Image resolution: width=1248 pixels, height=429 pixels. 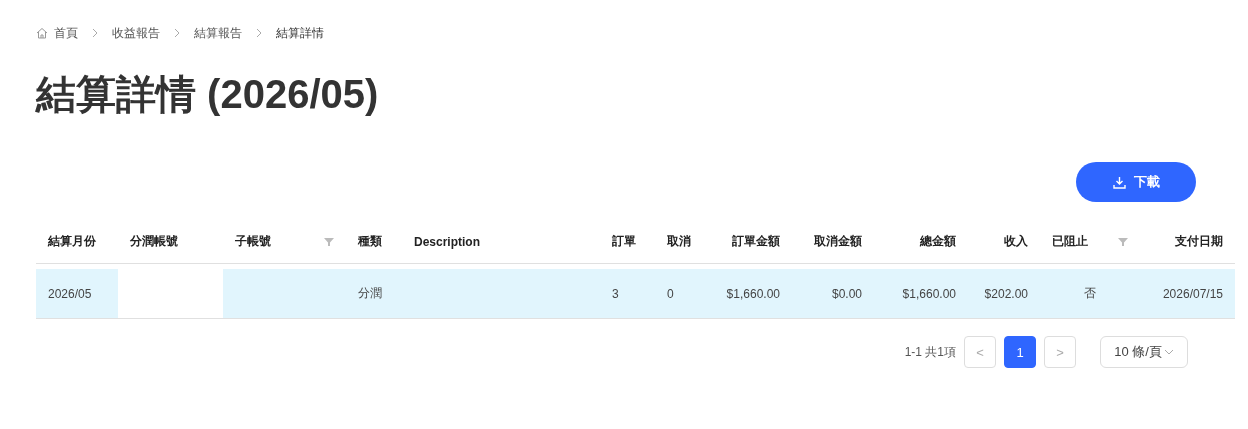 What do you see at coordinates (679, 241) in the screenshot?
I see `column-header: 取消` at bounding box center [679, 241].